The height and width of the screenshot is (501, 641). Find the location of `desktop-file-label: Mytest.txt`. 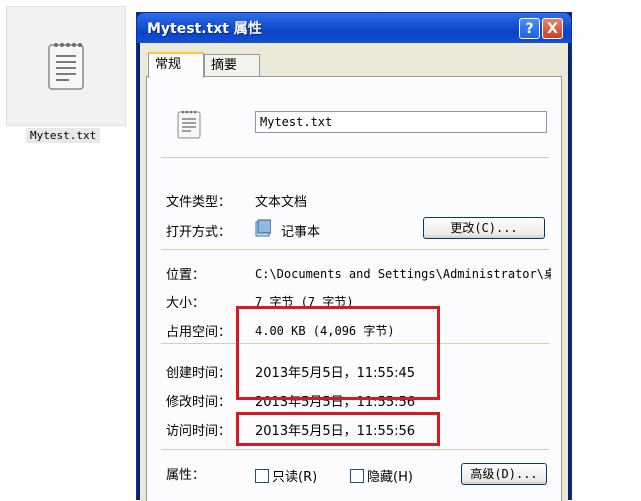

desktop-file-label: Mytest.txt is located at coordinates (63, 135).